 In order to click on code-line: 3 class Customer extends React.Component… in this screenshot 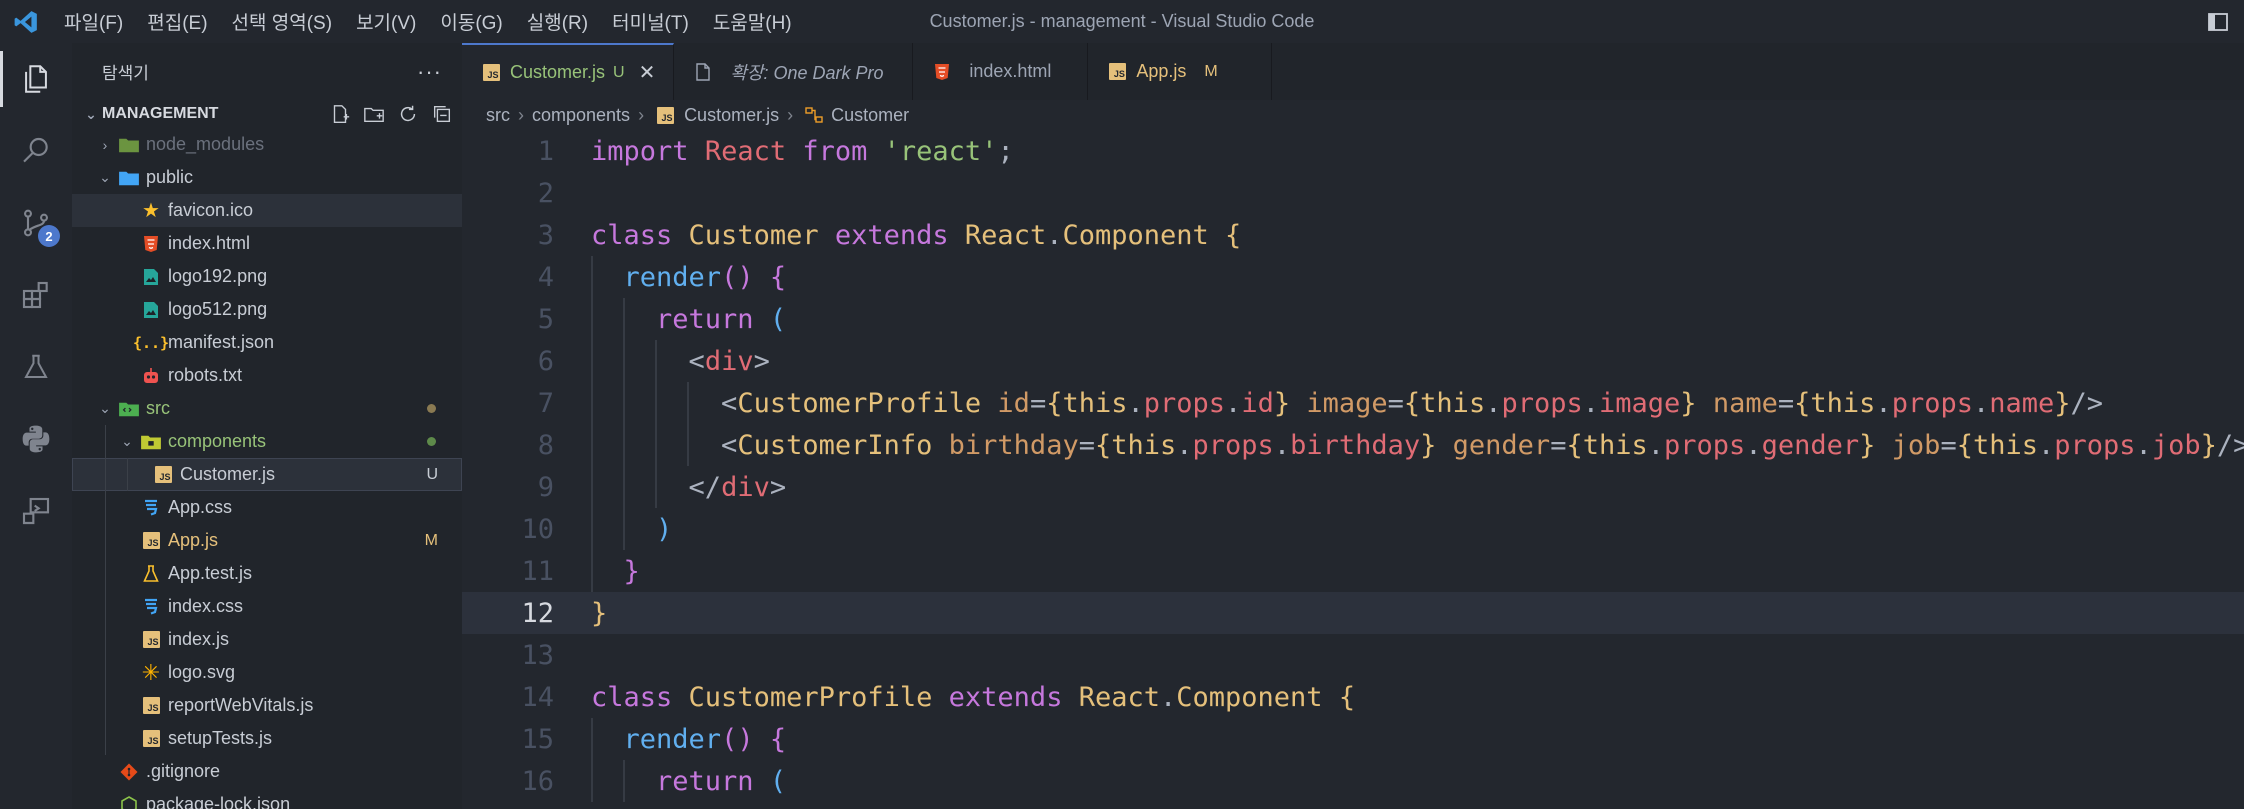, I will do `click(1353, 235)`.